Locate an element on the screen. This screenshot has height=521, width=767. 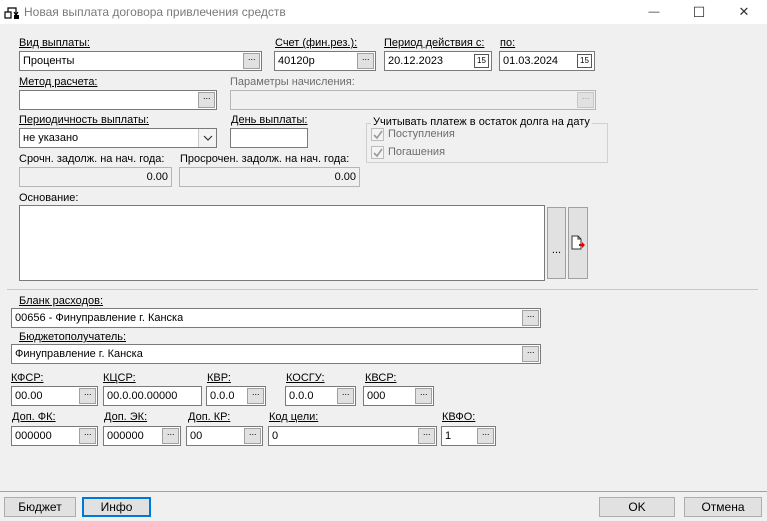
maximize-icon: ☐ is located at coordinates (699, 11).